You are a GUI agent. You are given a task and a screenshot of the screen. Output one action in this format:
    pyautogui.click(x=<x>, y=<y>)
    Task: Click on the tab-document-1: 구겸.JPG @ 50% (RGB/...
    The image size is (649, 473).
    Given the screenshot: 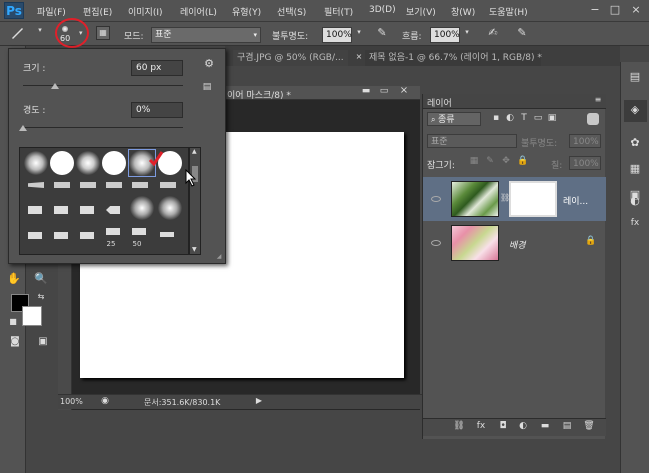 What is the action you would take?
    pyautogui.click(x=290, y=58)
    